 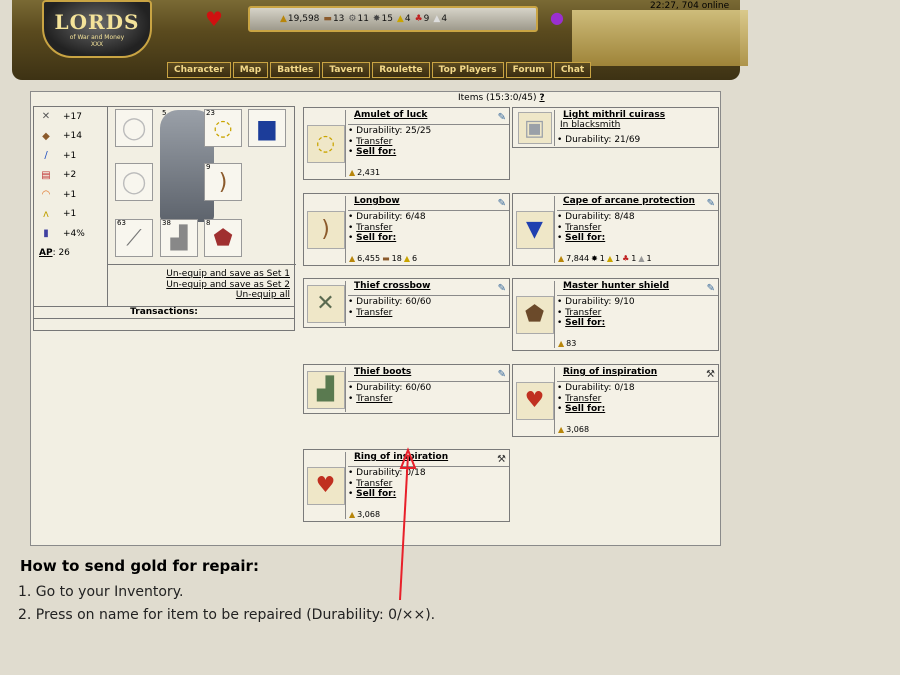 I want to click on amulet-icon: ◌, so click(x=325, y=143).